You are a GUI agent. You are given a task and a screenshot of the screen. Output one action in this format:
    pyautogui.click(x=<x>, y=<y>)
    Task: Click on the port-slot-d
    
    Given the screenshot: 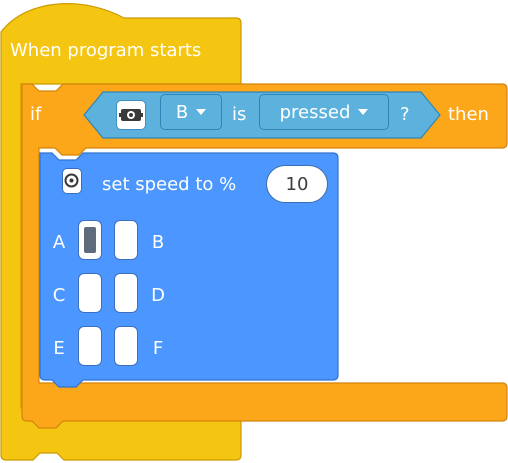 What is the action you would take?
    pyautogui.click(x=126, y=293)
    